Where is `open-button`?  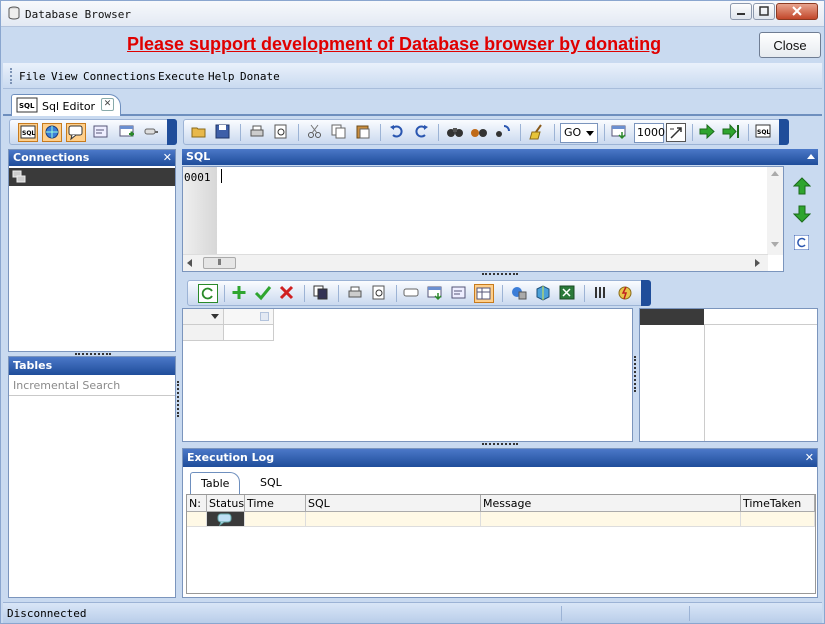
open-button is located at coordinates (200, 132).